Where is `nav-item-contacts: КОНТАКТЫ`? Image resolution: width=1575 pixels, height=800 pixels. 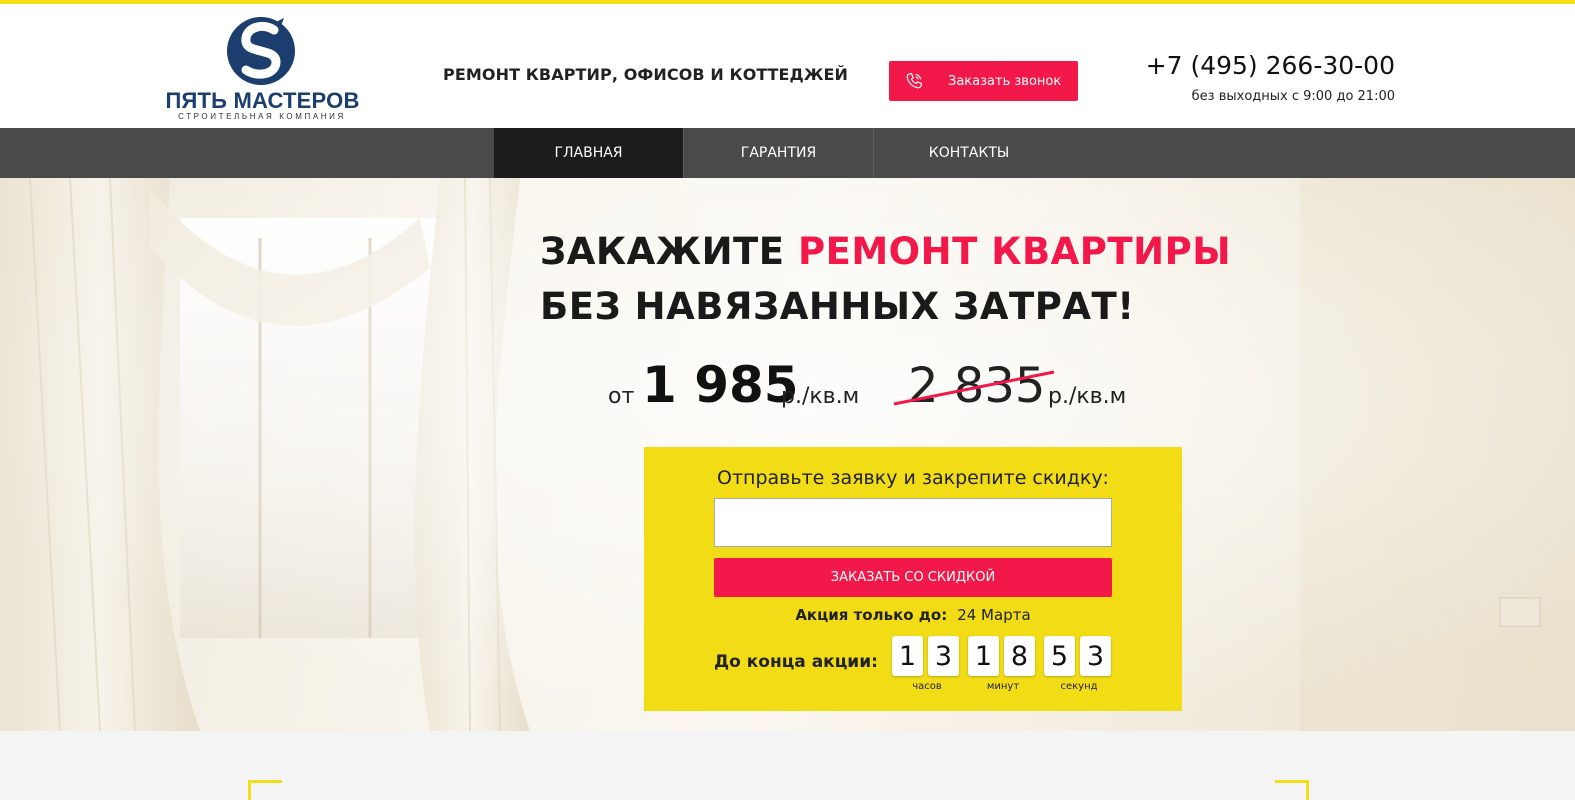 nav-item-contacts: КОНТАКТЫ is located at coordinates (969, 153).